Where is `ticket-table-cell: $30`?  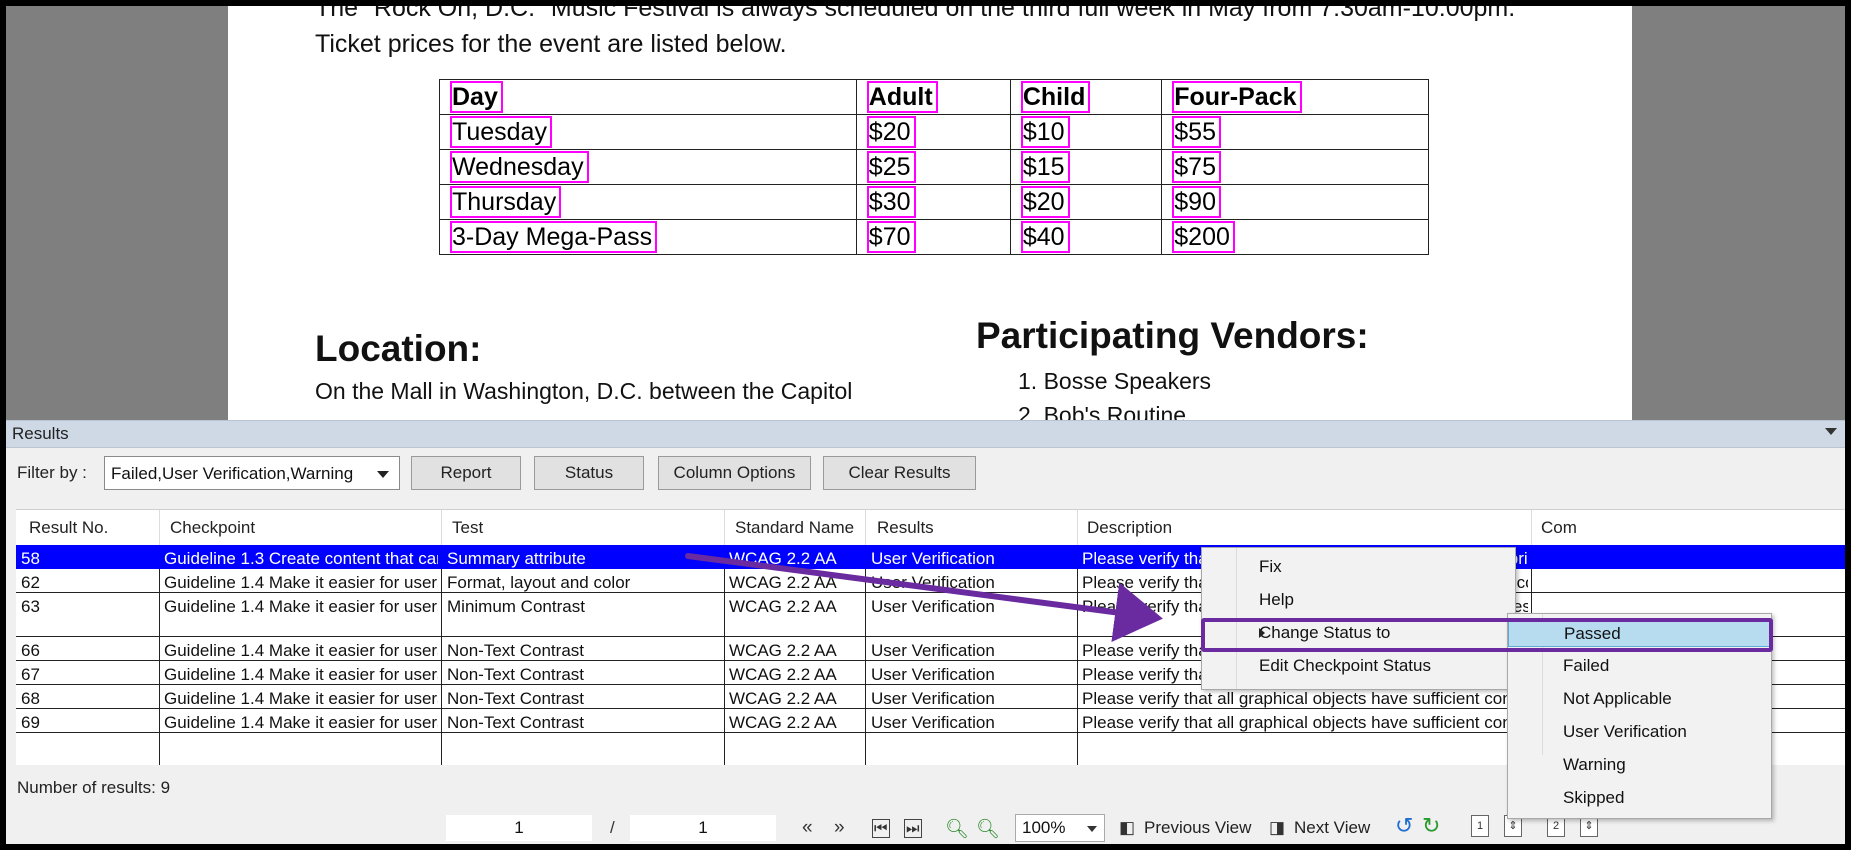 ticket-table-cell: $30 is located at coordinates (933, 202).